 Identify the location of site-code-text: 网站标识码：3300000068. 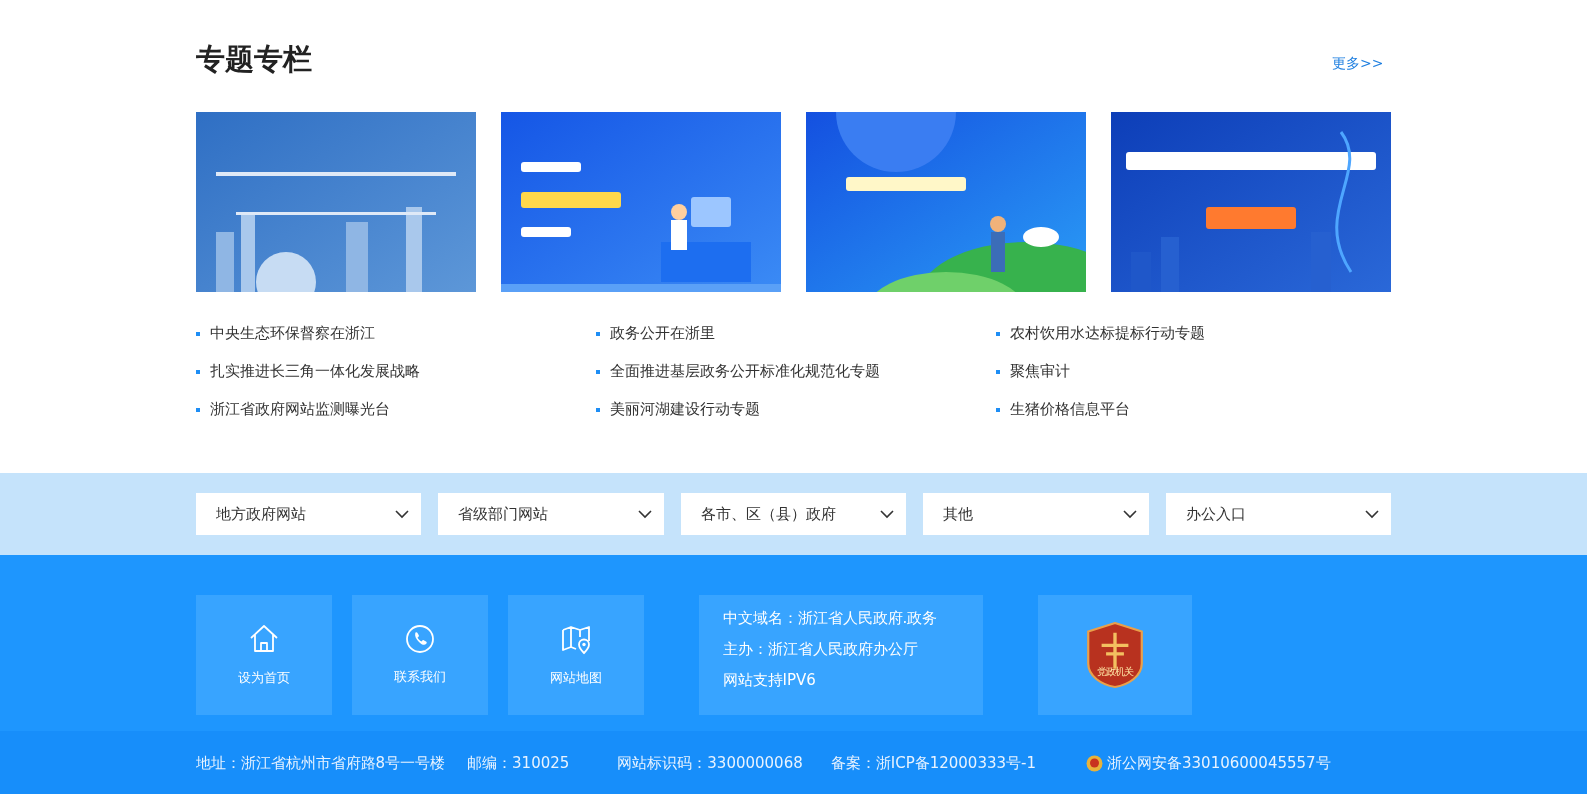
(710, 763).